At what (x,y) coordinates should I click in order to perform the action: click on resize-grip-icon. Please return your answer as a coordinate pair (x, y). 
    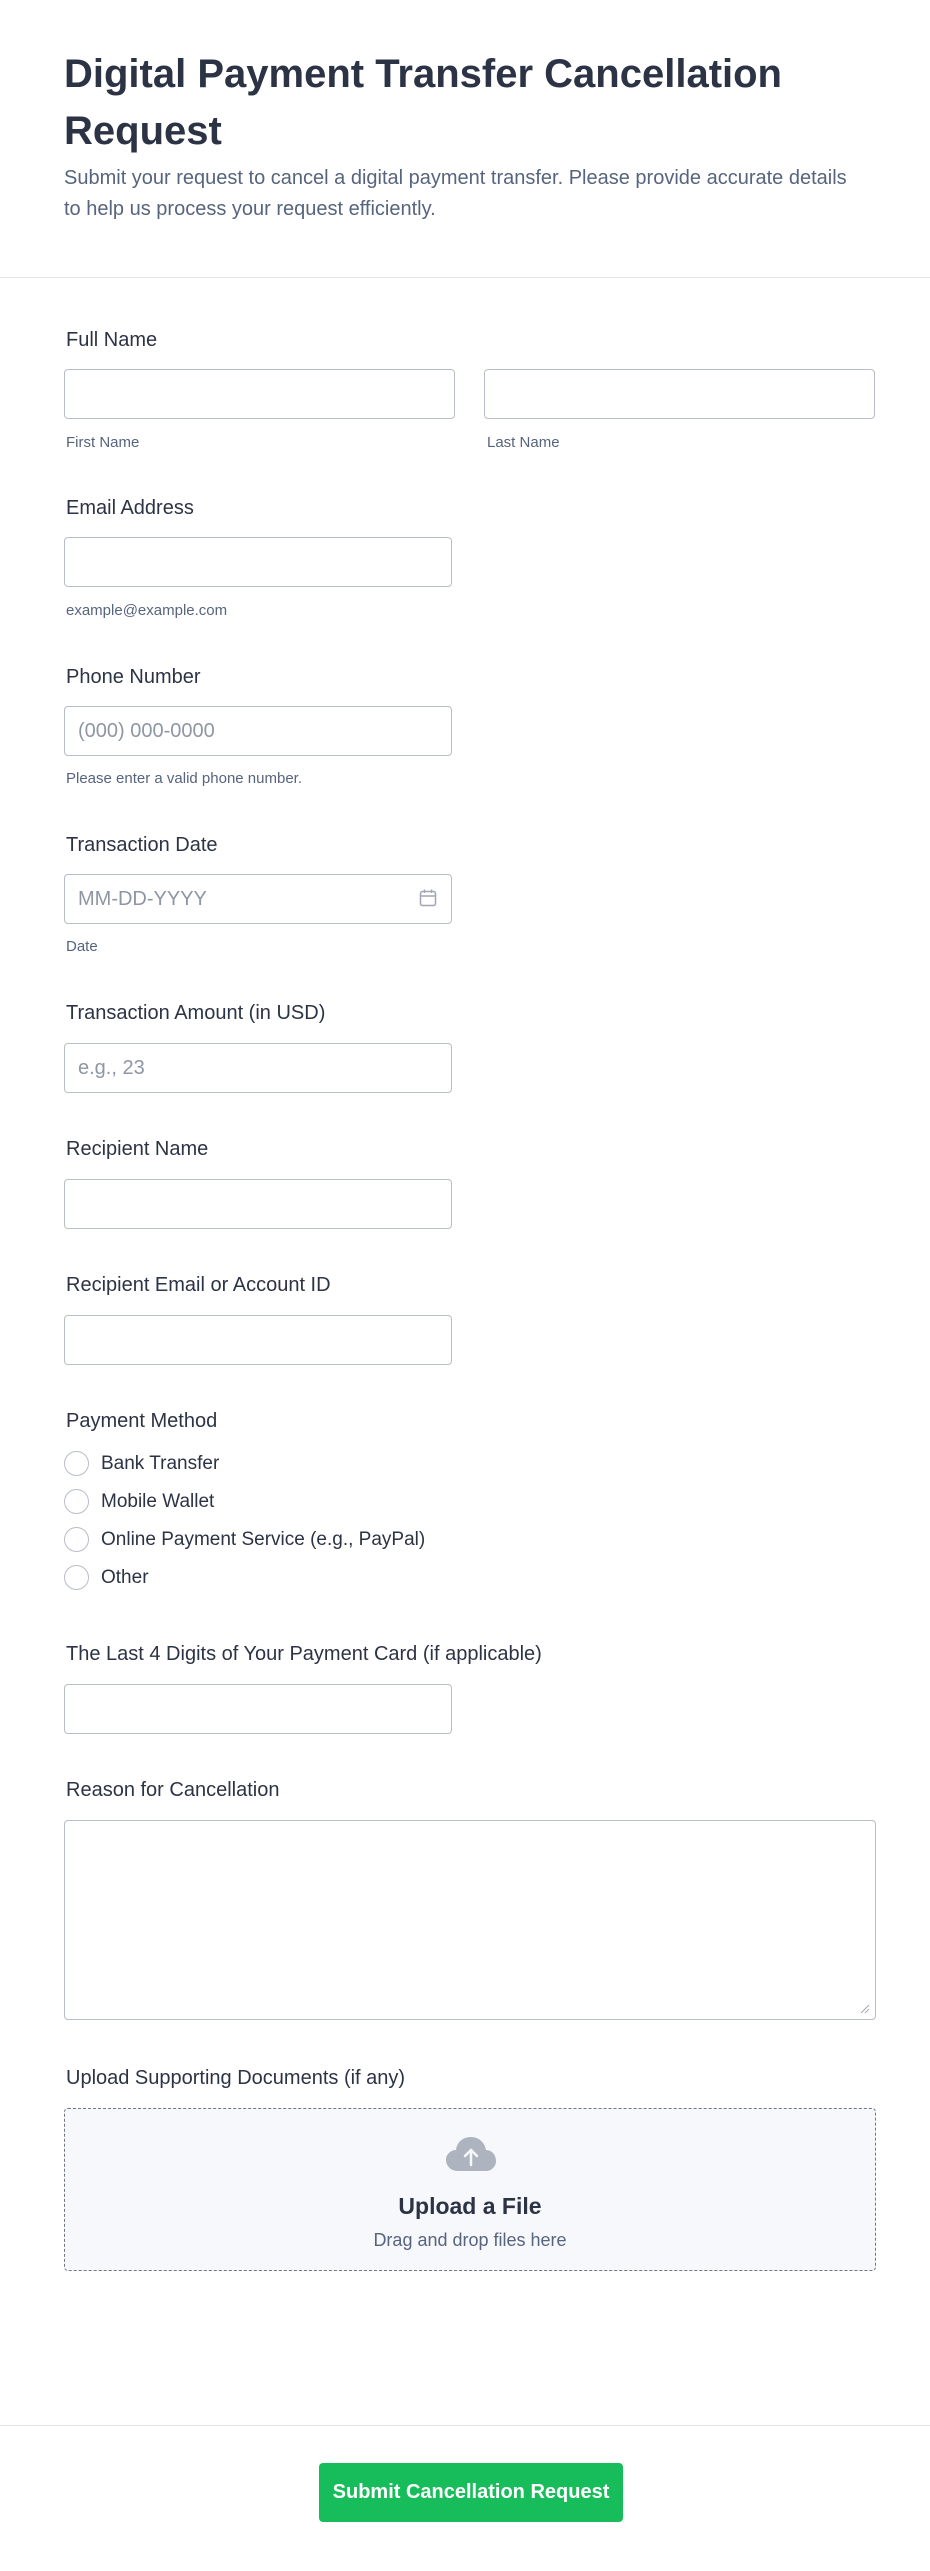
    Looking at the image, I should click on (864, 2008).